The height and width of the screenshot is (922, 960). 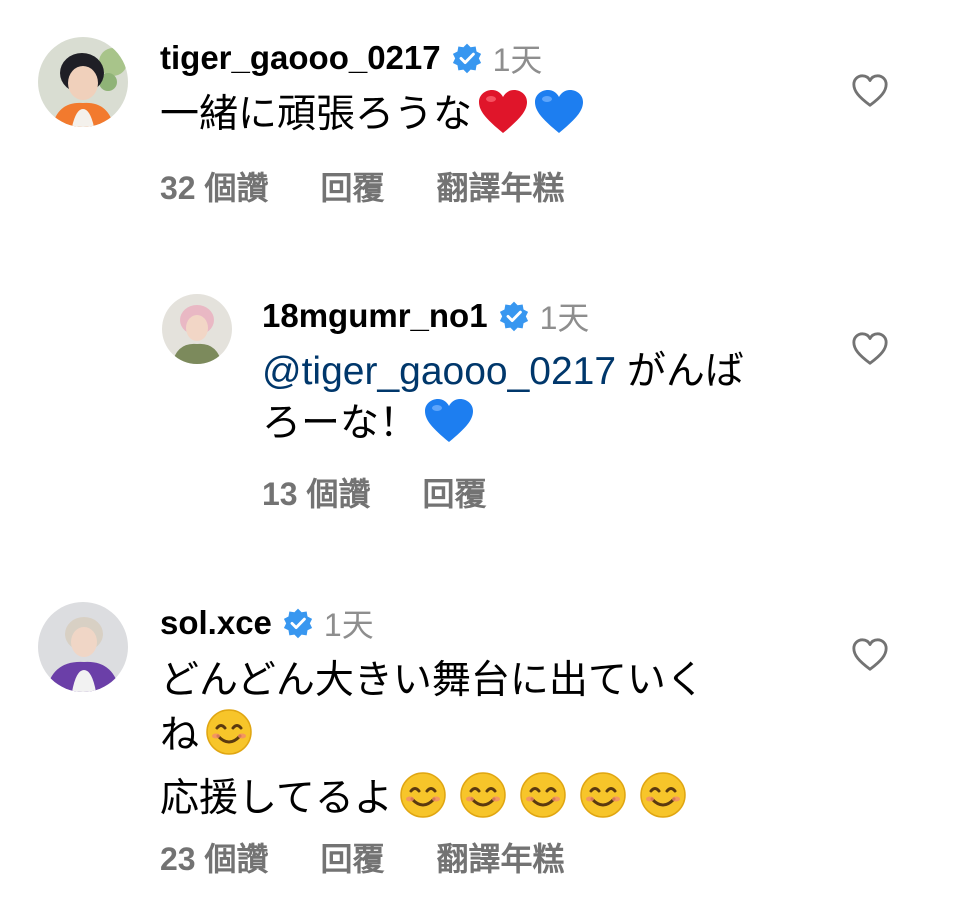 I want to click on username: tiger_gaooo_0217, so click(x=300, y=58).